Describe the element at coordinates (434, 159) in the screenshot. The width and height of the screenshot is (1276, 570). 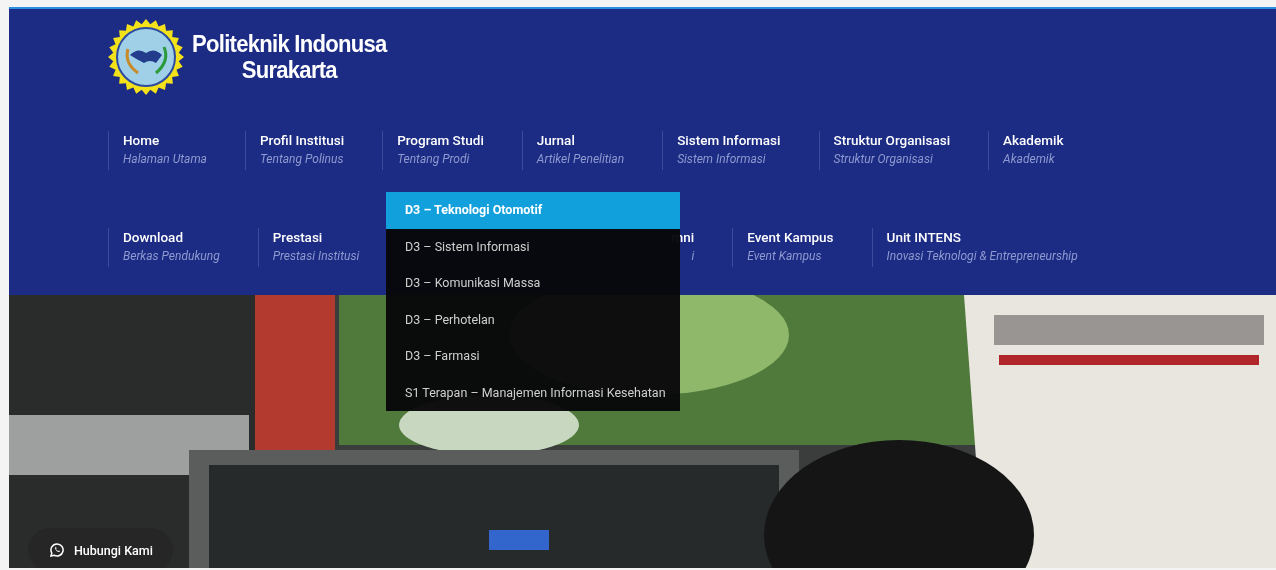
I see `nav-subtitle: Tentang Prodi` at that location.